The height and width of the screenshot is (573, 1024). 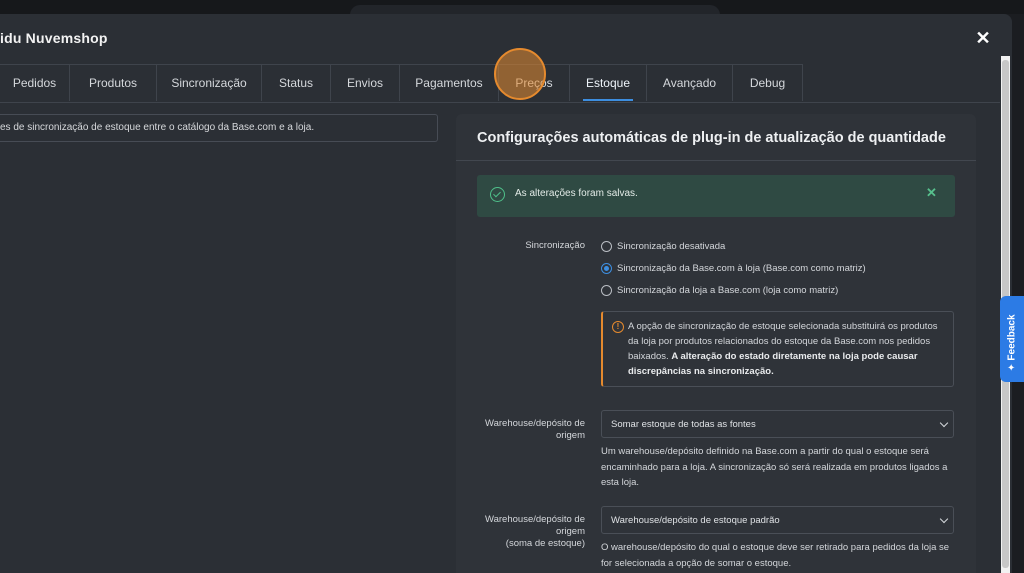 What do you see at coordinates (209, 82) in the screenshot?
I see `tab-sincronizacao: Sincronização` at bounding box center [209, 82].